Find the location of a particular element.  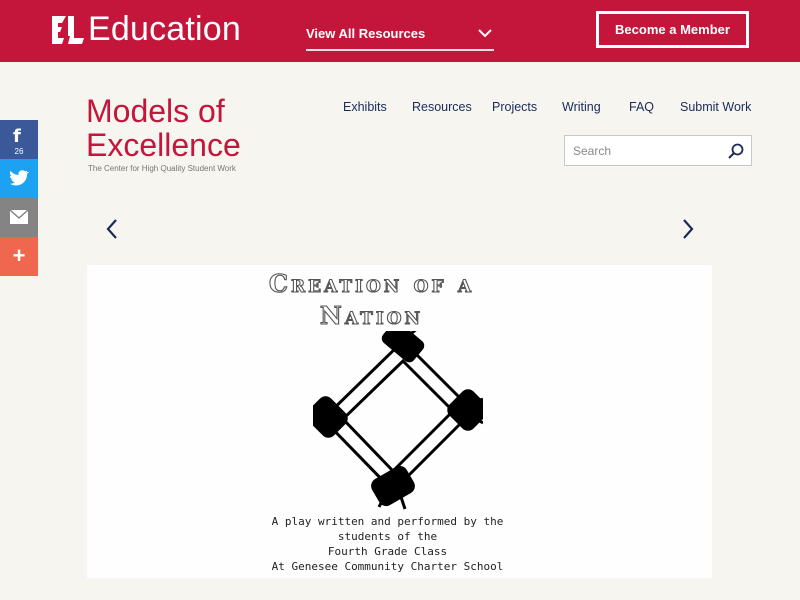

view-all-label: View All Resources is located at coordinates (366, 33).